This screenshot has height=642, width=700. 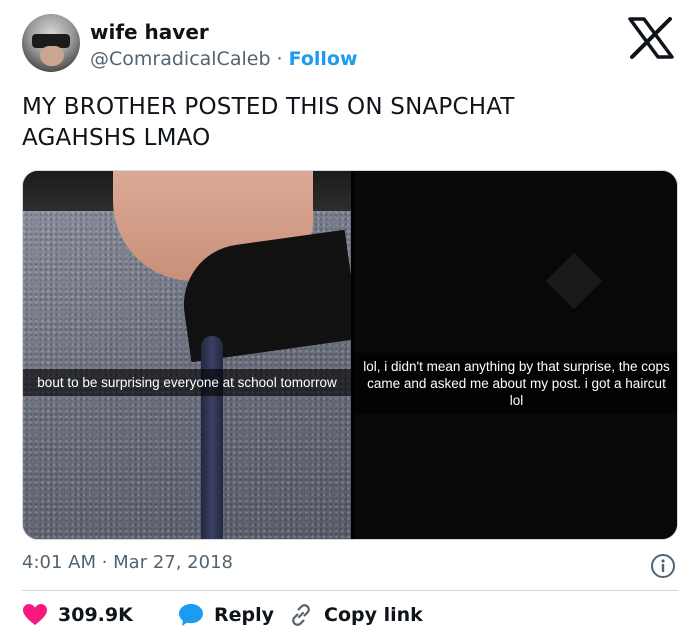 I want to click on drawstring-shape, so click(x=212, y=437).